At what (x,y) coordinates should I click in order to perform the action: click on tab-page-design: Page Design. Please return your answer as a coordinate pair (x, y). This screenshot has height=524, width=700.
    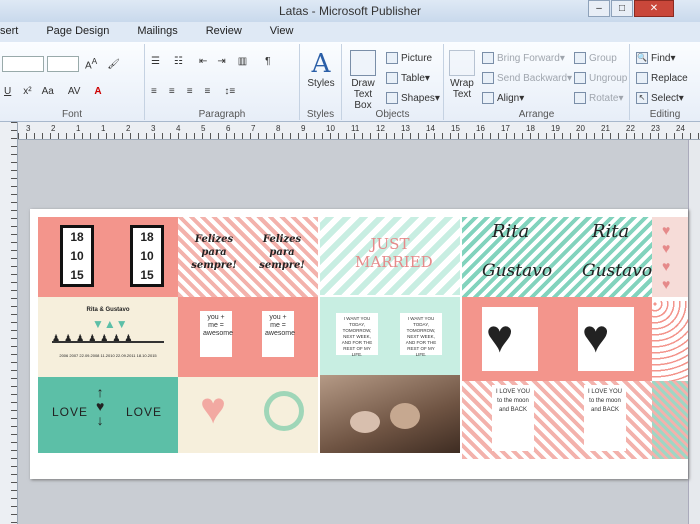
    Looking at the image, I should click on (77, 32).